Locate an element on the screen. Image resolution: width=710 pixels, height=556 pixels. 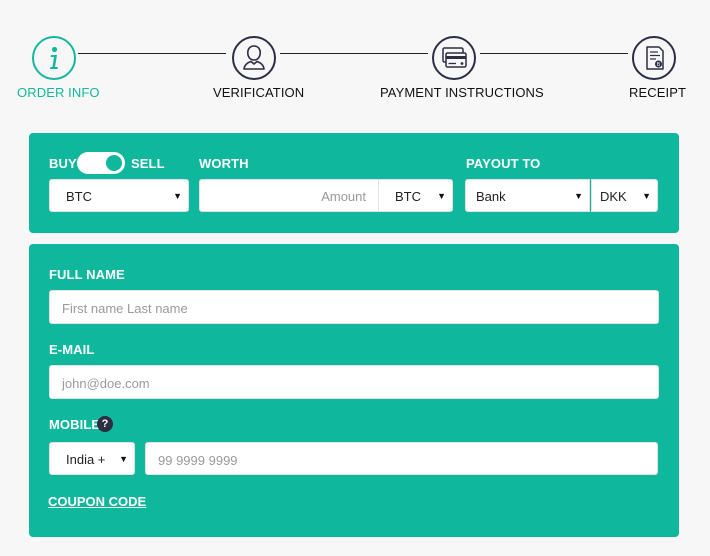
amount-input: Amount is located at coordinates (289, 195).